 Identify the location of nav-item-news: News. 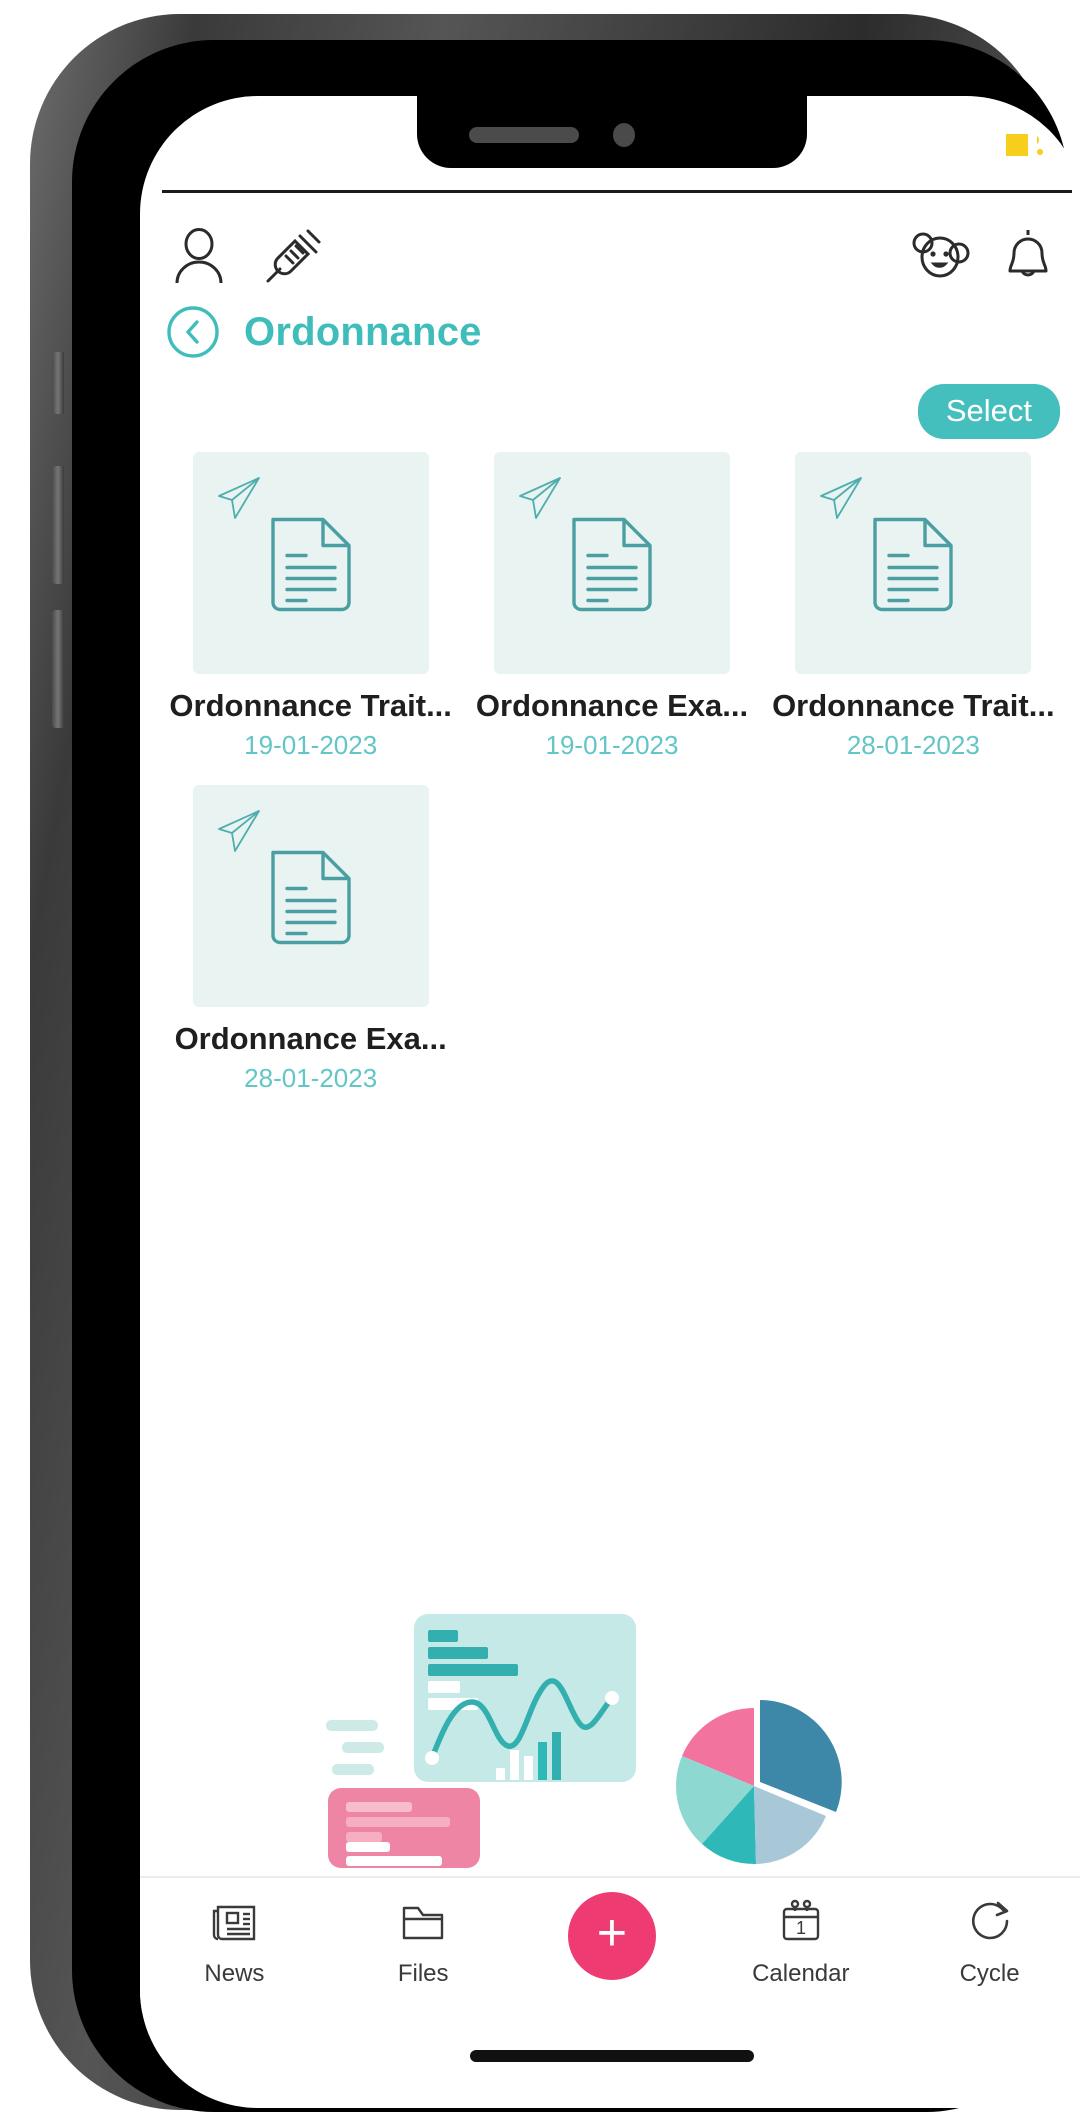
(234, 1940).